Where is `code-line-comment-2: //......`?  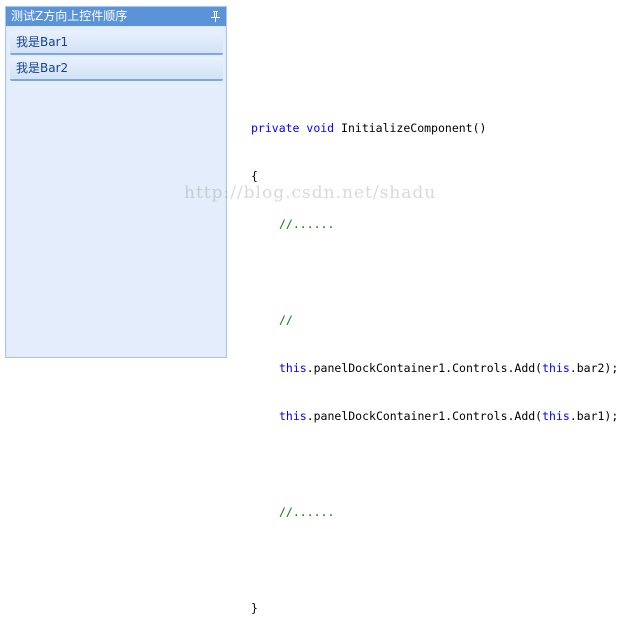
code-line-comment-2: //...... is located at coordinates (434, 512).